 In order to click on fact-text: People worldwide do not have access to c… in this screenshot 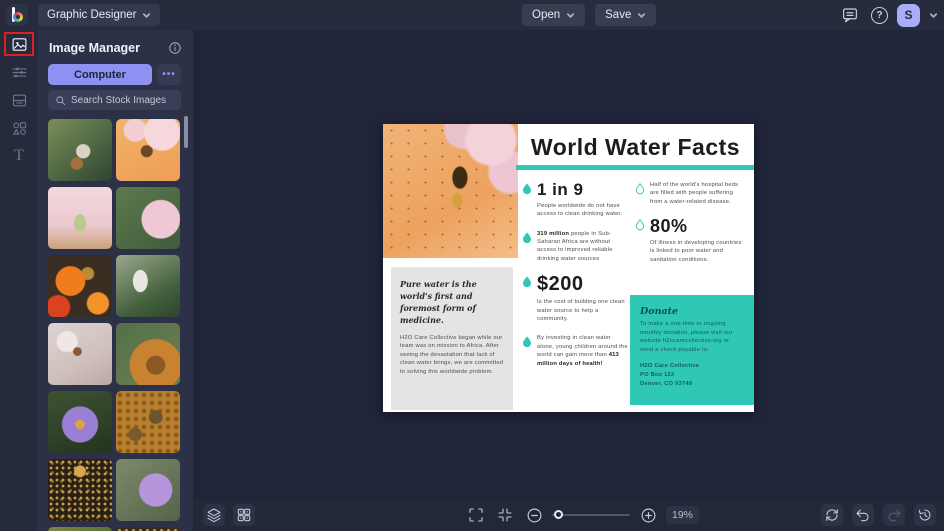, I will do `click(580, 210)`.